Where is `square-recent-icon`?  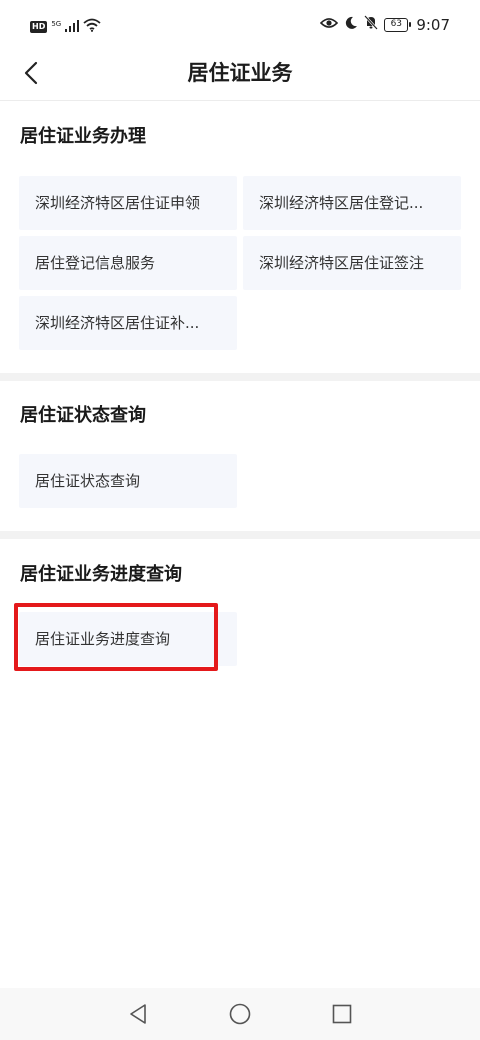 square-recent-icon is located at coordinates (342, 1014).